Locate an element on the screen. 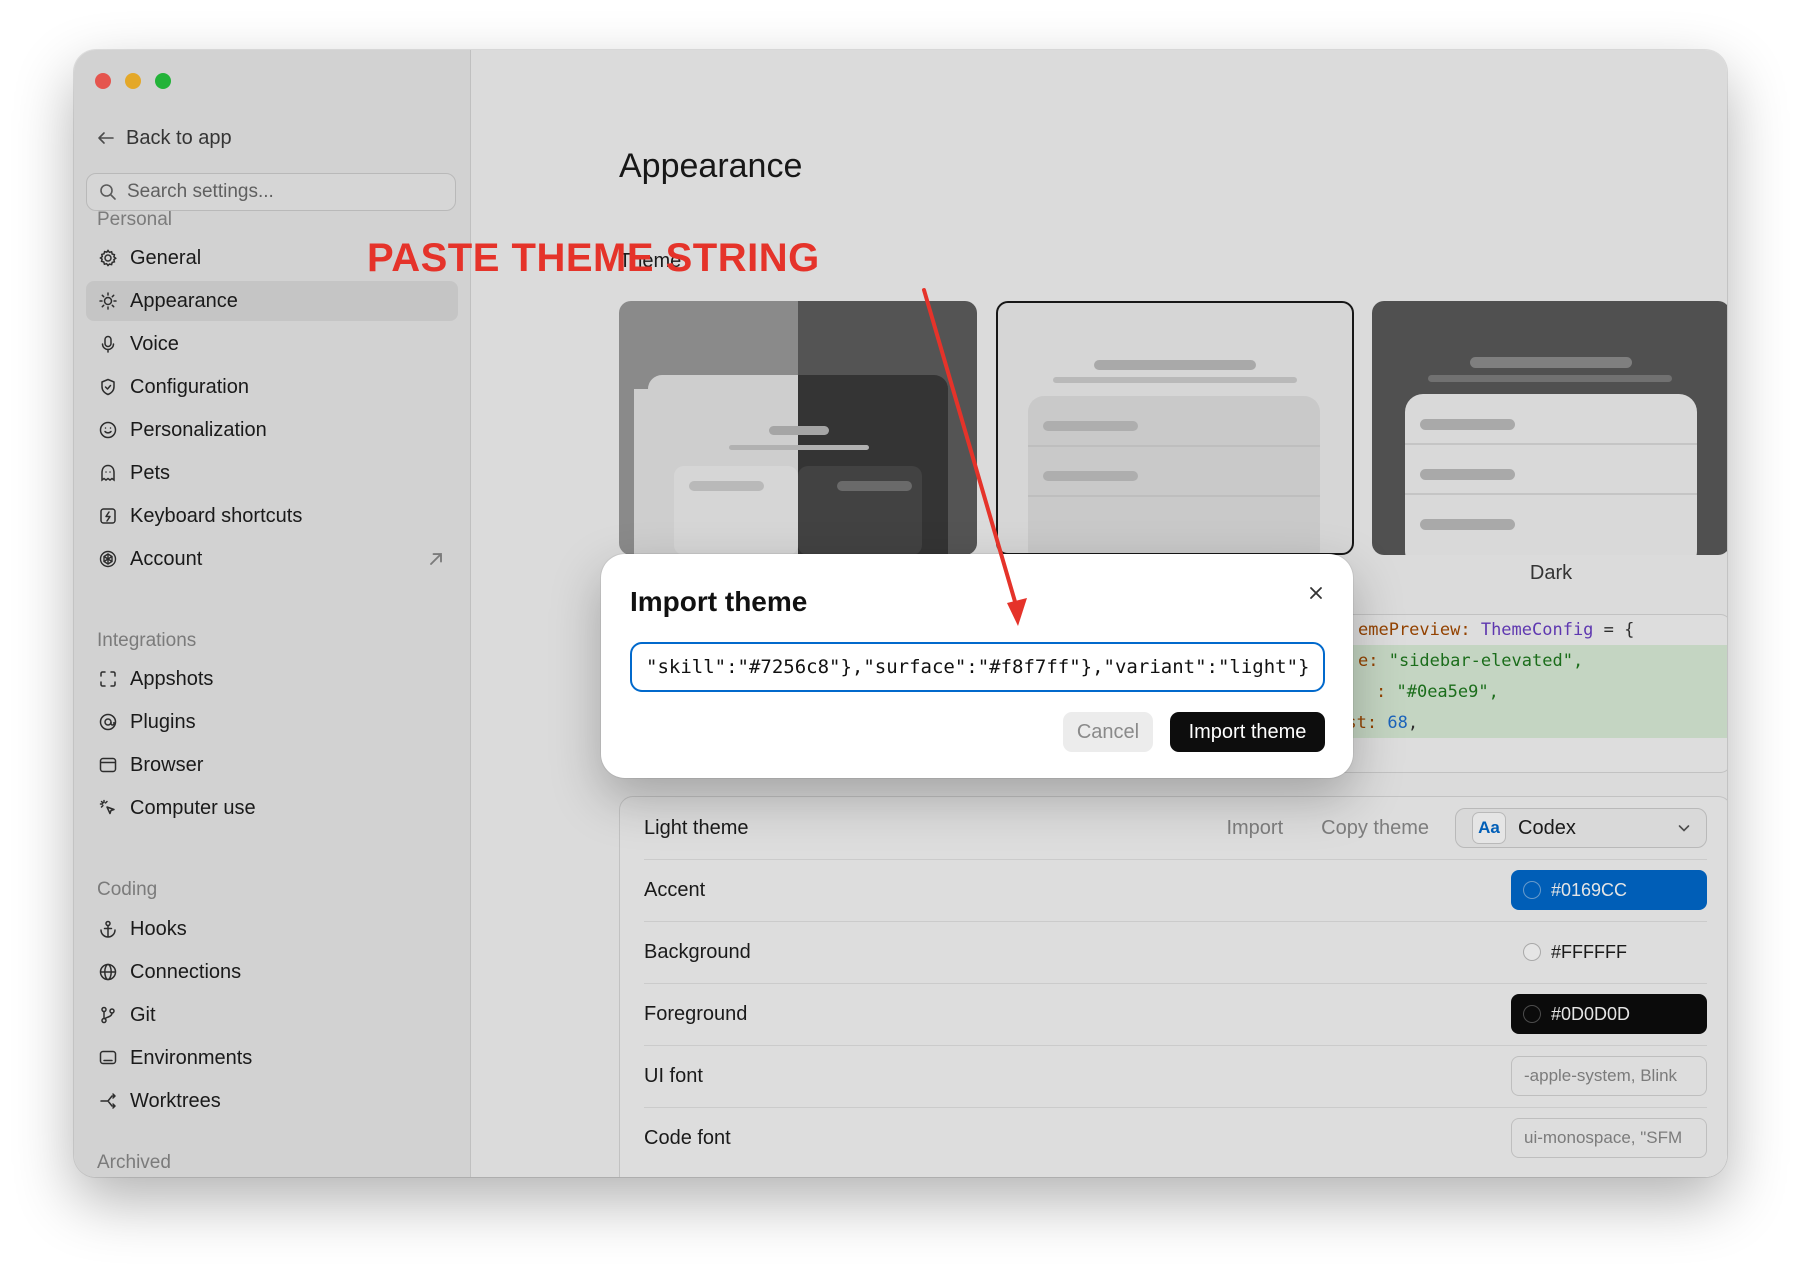  foreground-row: Foreground #0D0D0D is located at coordinates (1175, 1014).